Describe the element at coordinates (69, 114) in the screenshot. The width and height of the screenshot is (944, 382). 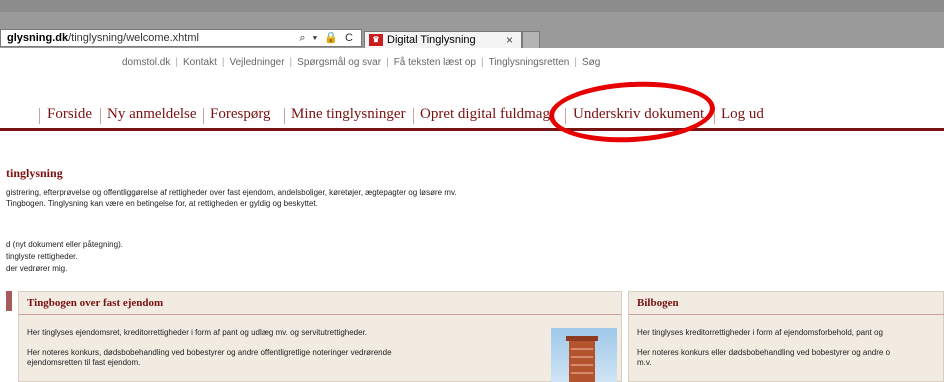
I see `nav-item-forside: Forside` at that location.